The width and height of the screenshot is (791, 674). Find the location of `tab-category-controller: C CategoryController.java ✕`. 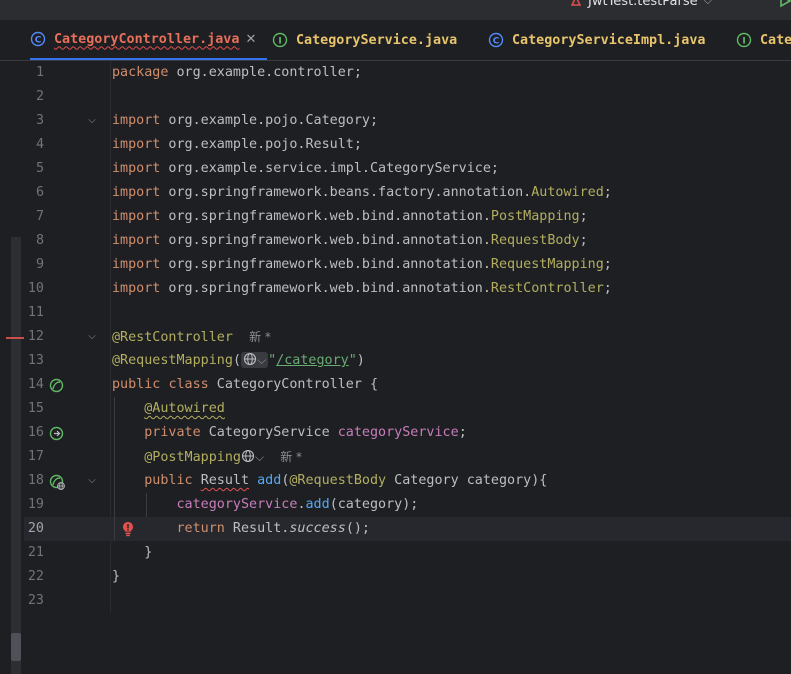

tab-category-controller: C CategoryController.java ✕ is located at coordinates (148, 40).